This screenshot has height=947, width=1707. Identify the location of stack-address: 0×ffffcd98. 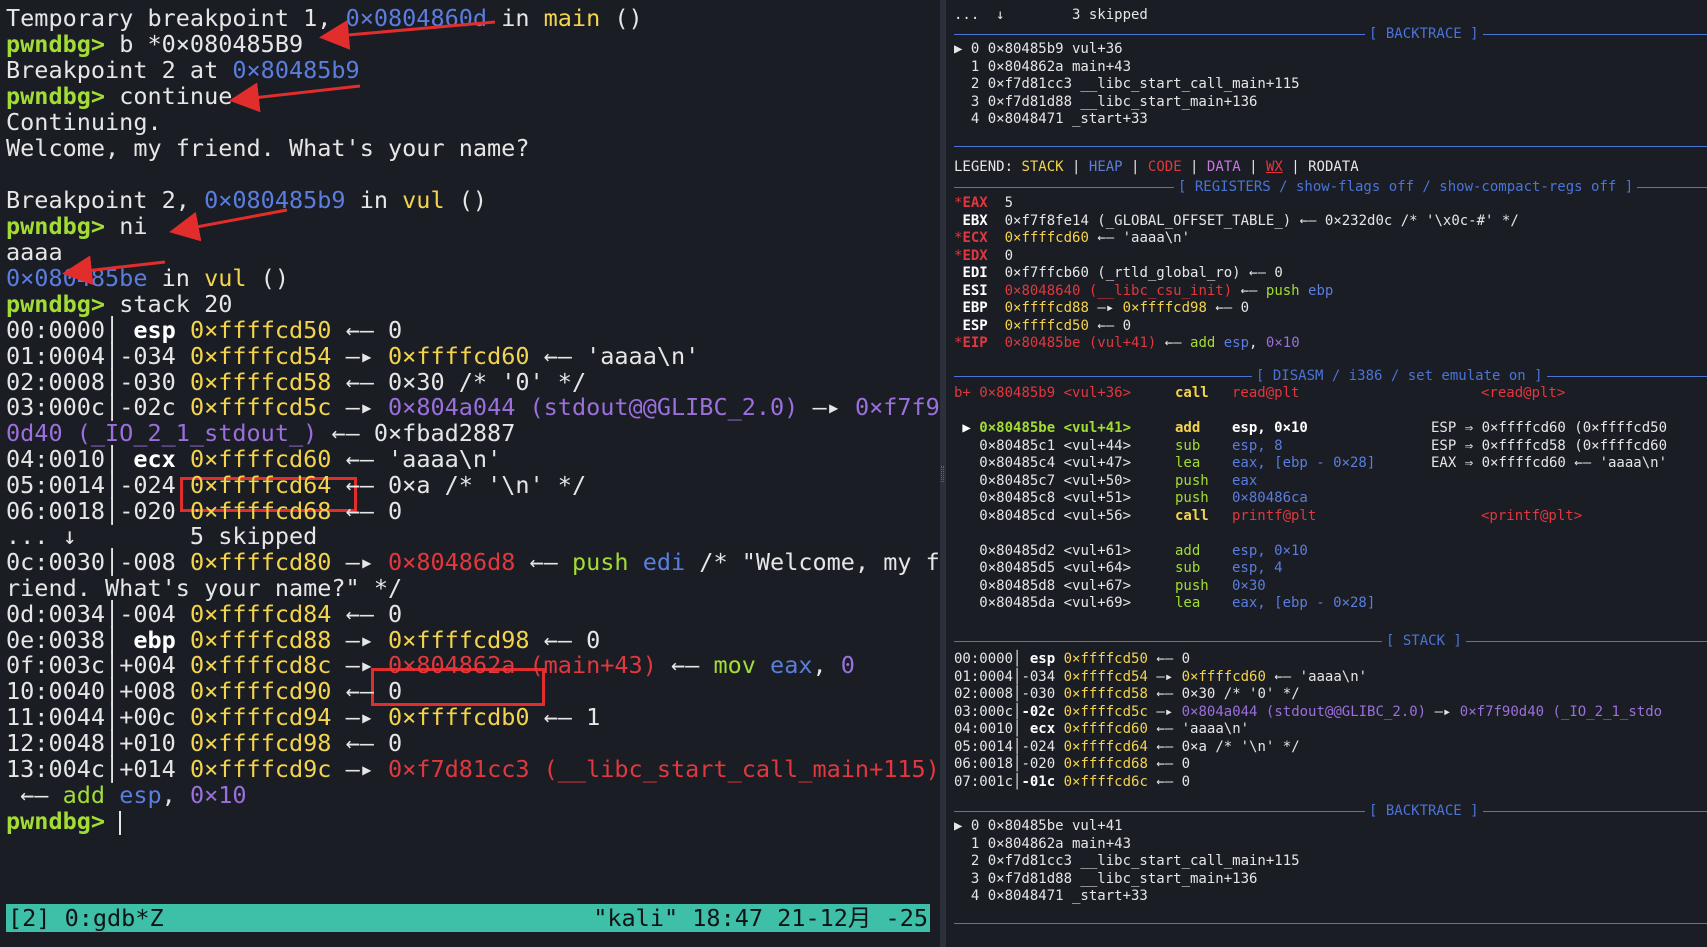
(260, 742).